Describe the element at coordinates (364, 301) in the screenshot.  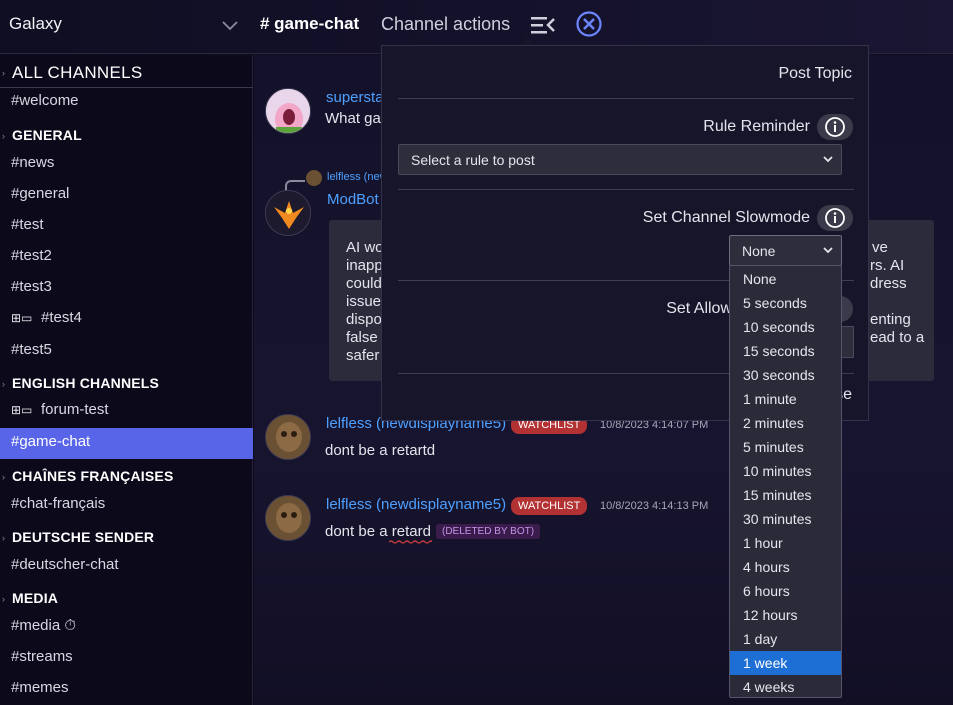
I see `embed-line-left: issue` at that location.